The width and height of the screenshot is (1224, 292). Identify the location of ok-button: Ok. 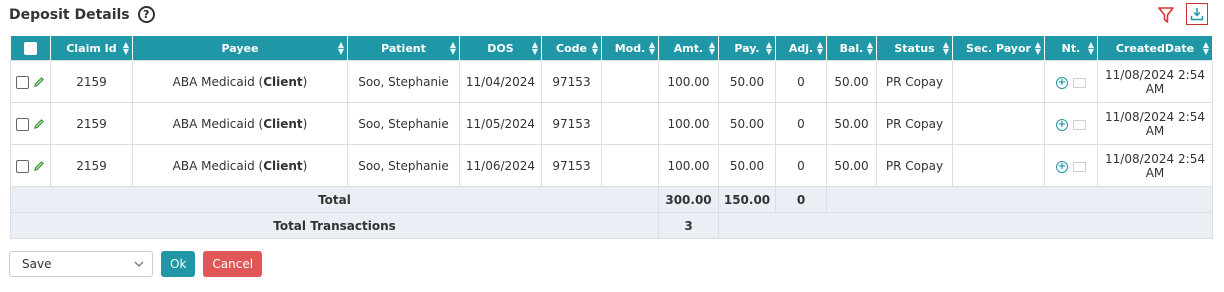
(178, 264).